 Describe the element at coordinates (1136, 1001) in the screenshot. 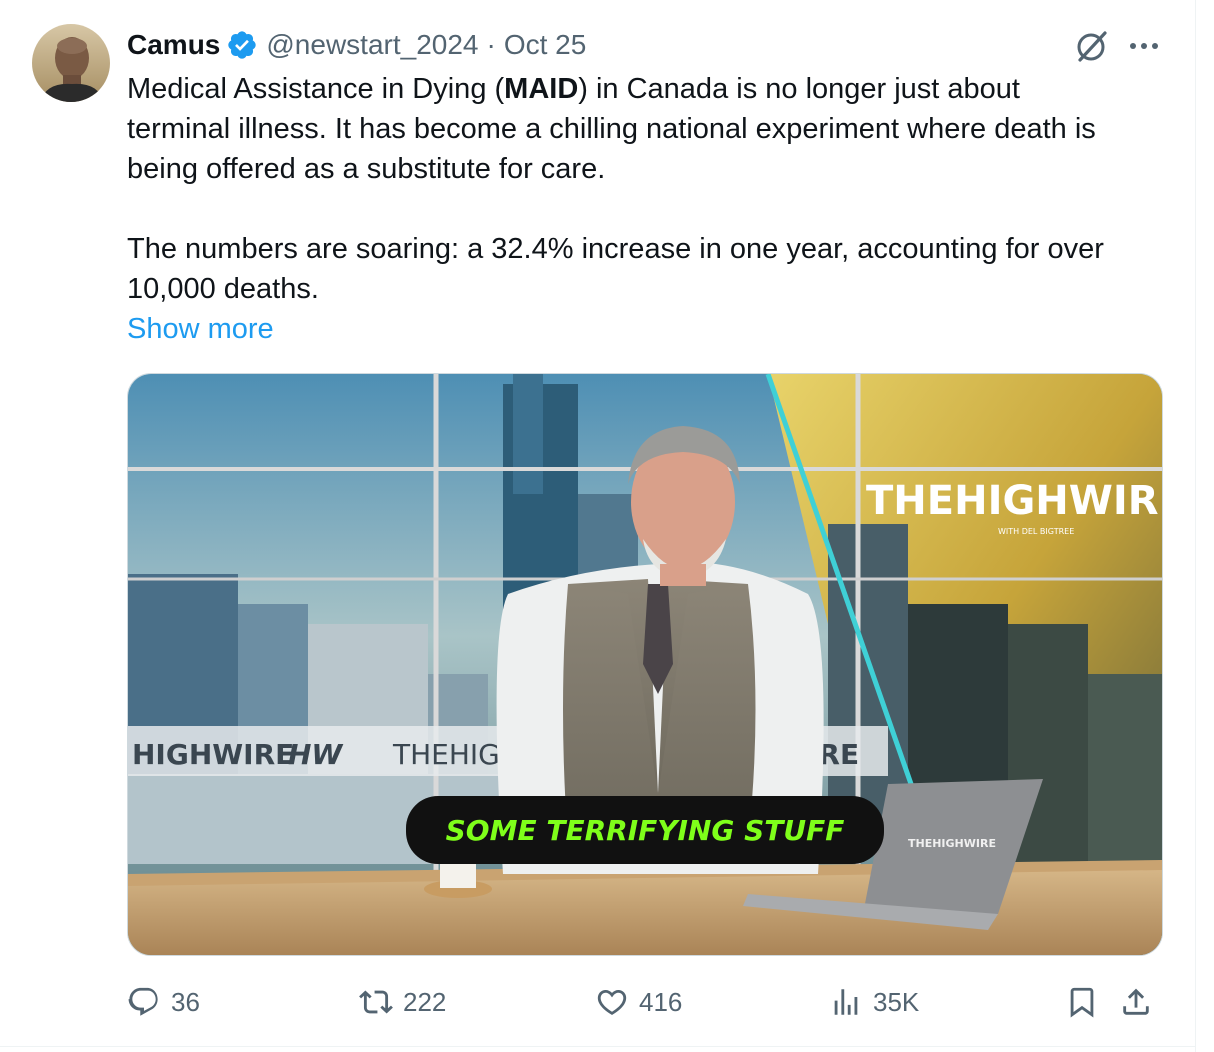

I see `share-icon` at that location.